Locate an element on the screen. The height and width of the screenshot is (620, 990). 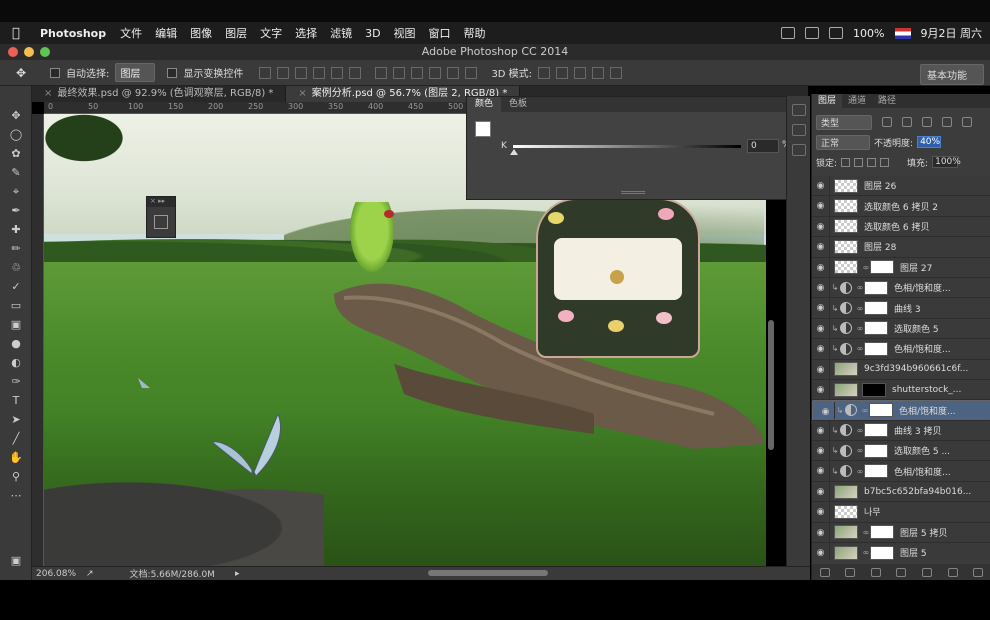
eyedropper-tool-button: ✒ is located at coordinates (16, 210).